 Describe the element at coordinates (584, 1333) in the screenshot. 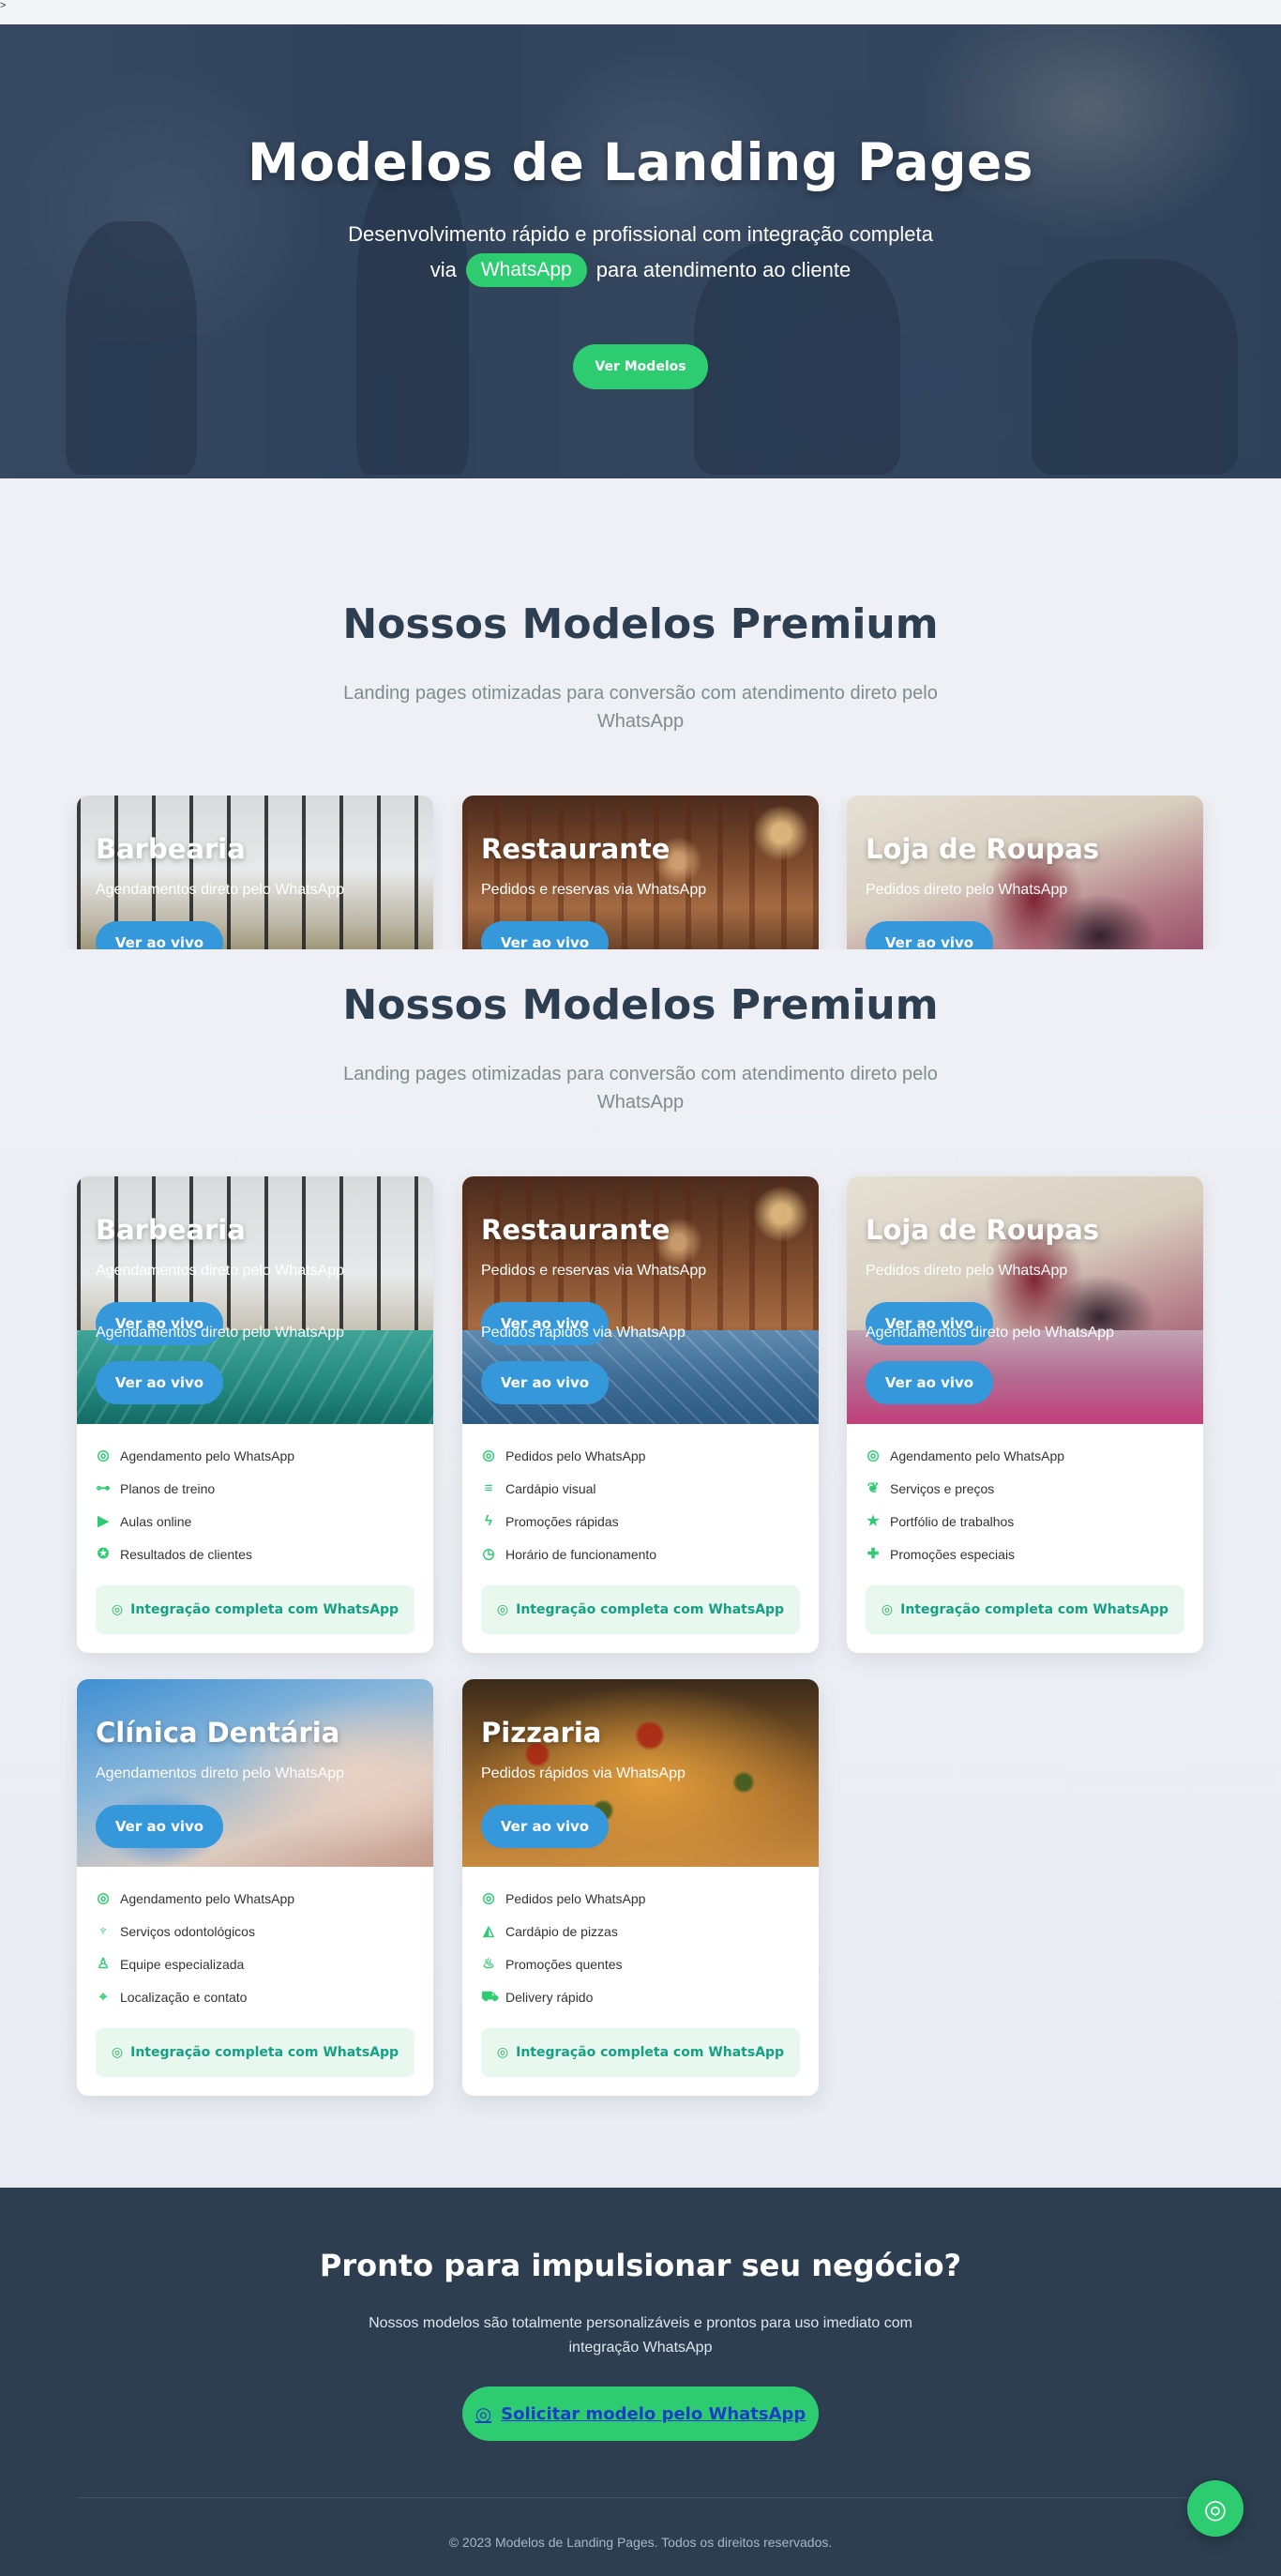

I see `card-tagline-secondary: Pedidos rápidos via WhatsApp` at that location.